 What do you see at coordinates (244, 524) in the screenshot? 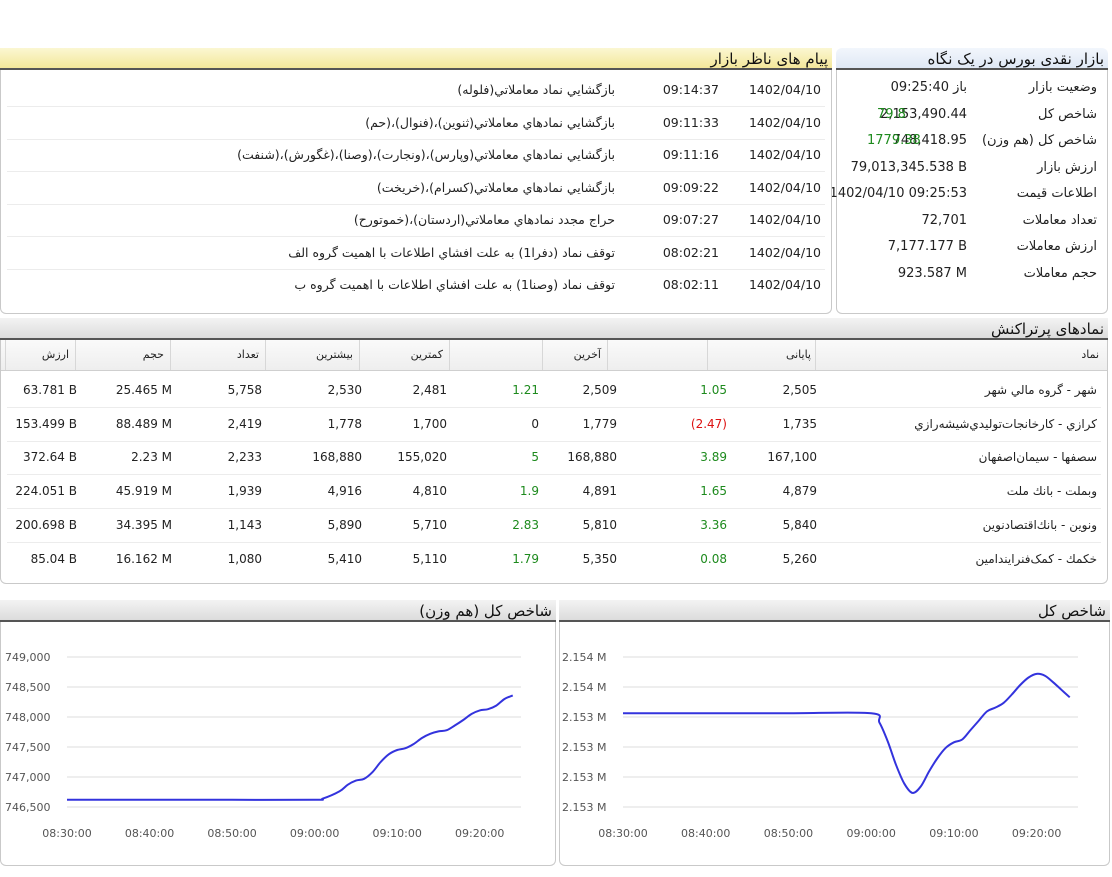
I see `cell-count: 1,143` at bounding box center [244, 524].